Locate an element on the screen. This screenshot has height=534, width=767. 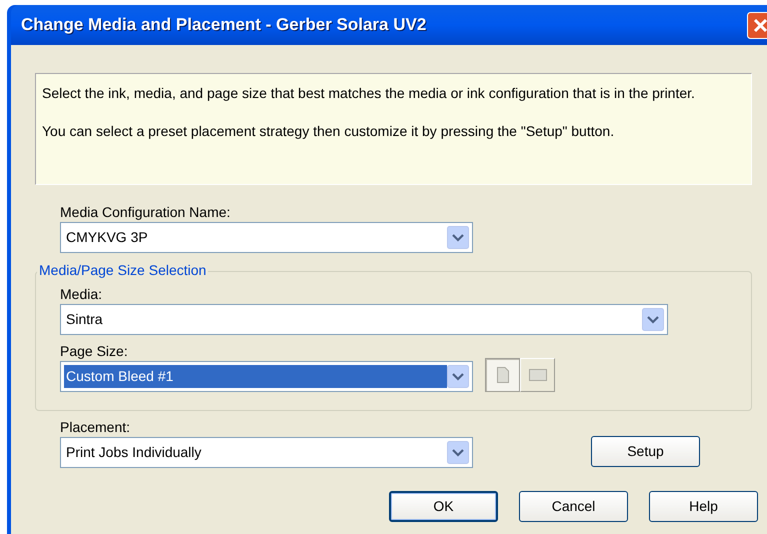
field-label: Page Size: is located at coordinates (94, 351).